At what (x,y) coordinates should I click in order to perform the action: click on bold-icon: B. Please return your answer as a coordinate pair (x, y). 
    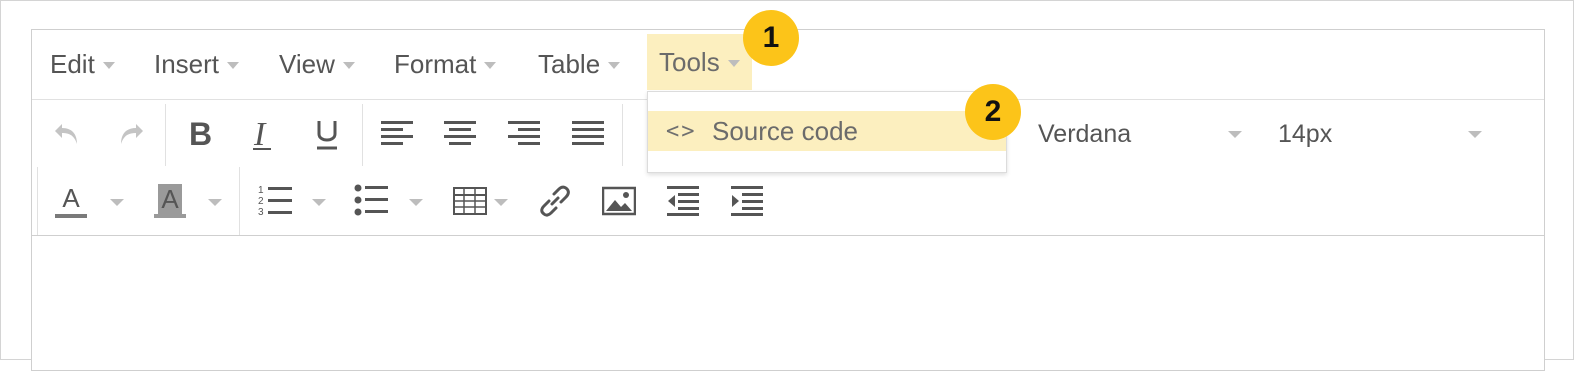
    Looking at the image, I should click on (200, 134).